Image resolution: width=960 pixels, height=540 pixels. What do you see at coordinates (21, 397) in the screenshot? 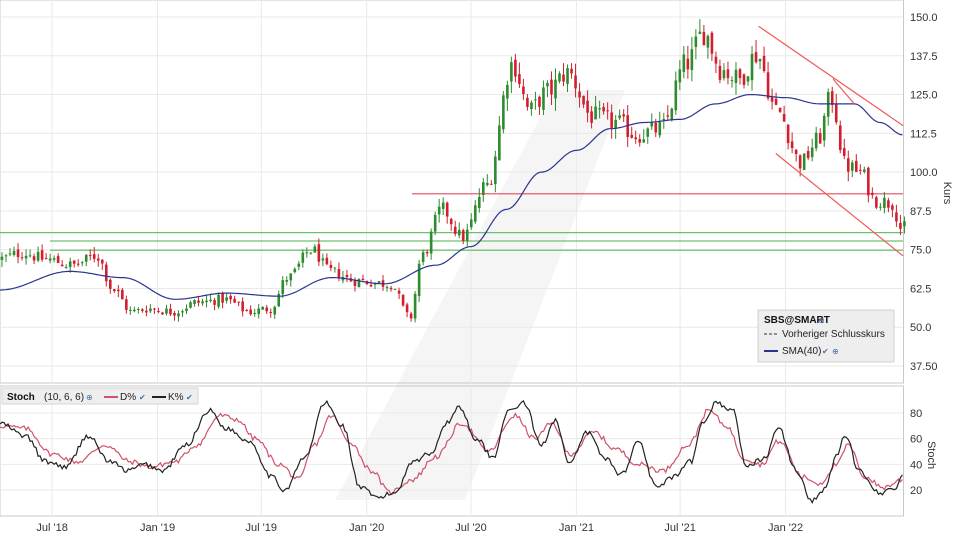
I see `stoch-title: Stoch` at bounding box center [21, 397].